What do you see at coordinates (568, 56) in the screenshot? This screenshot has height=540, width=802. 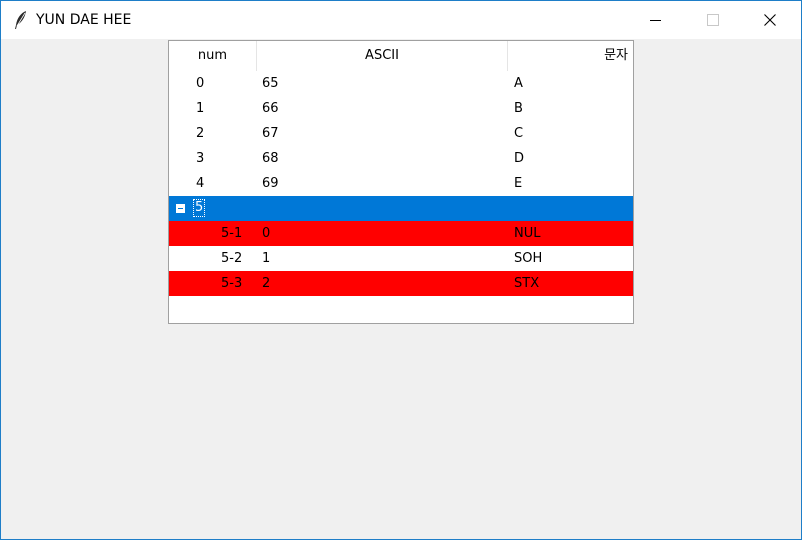 I see `column-header-char: 문자` at bounding box center [568, 56].